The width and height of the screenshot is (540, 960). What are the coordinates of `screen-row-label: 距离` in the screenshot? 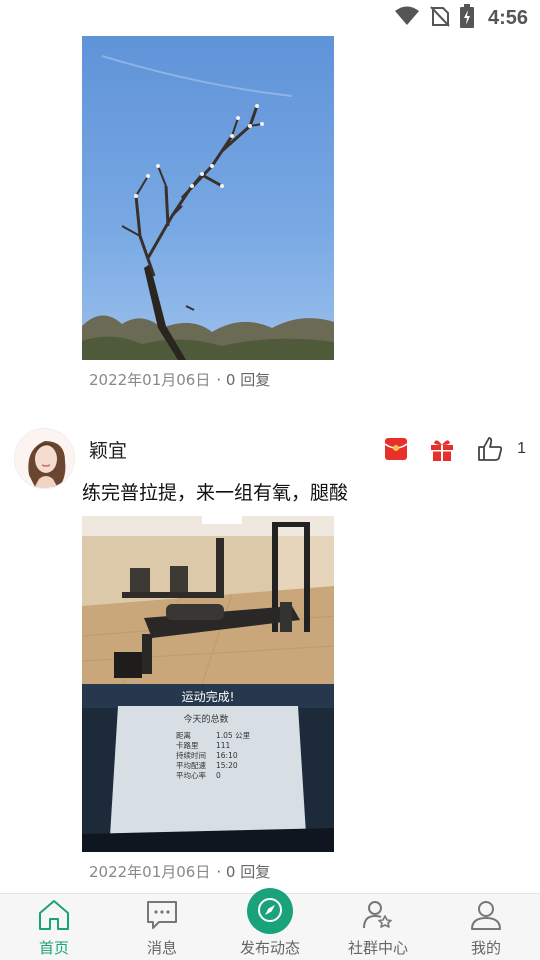 It's located at (183, 735).